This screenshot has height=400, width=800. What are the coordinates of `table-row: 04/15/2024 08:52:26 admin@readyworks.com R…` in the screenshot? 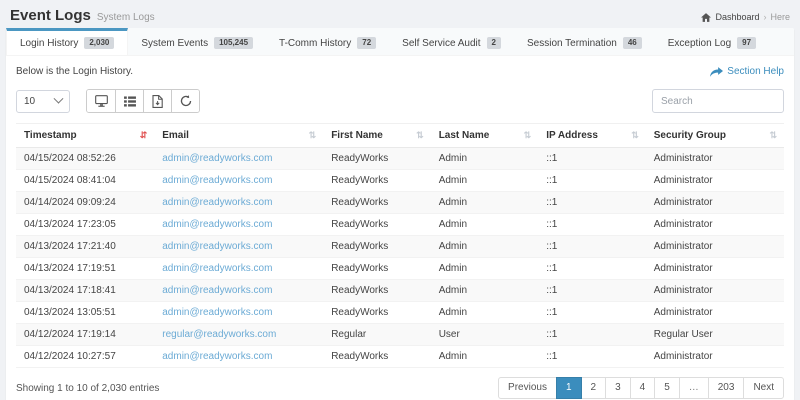 It's located at (400, 158).